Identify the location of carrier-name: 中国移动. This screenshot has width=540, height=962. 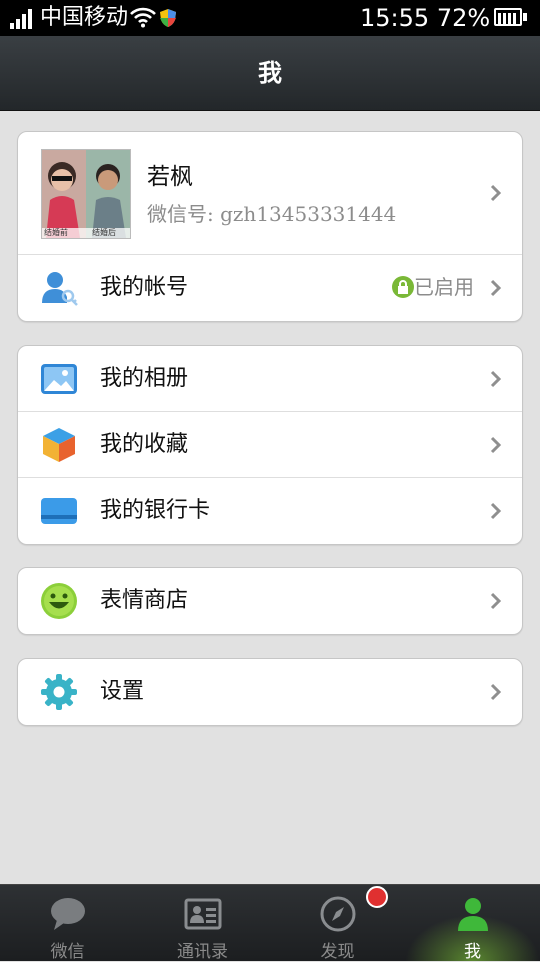
(84, 17).